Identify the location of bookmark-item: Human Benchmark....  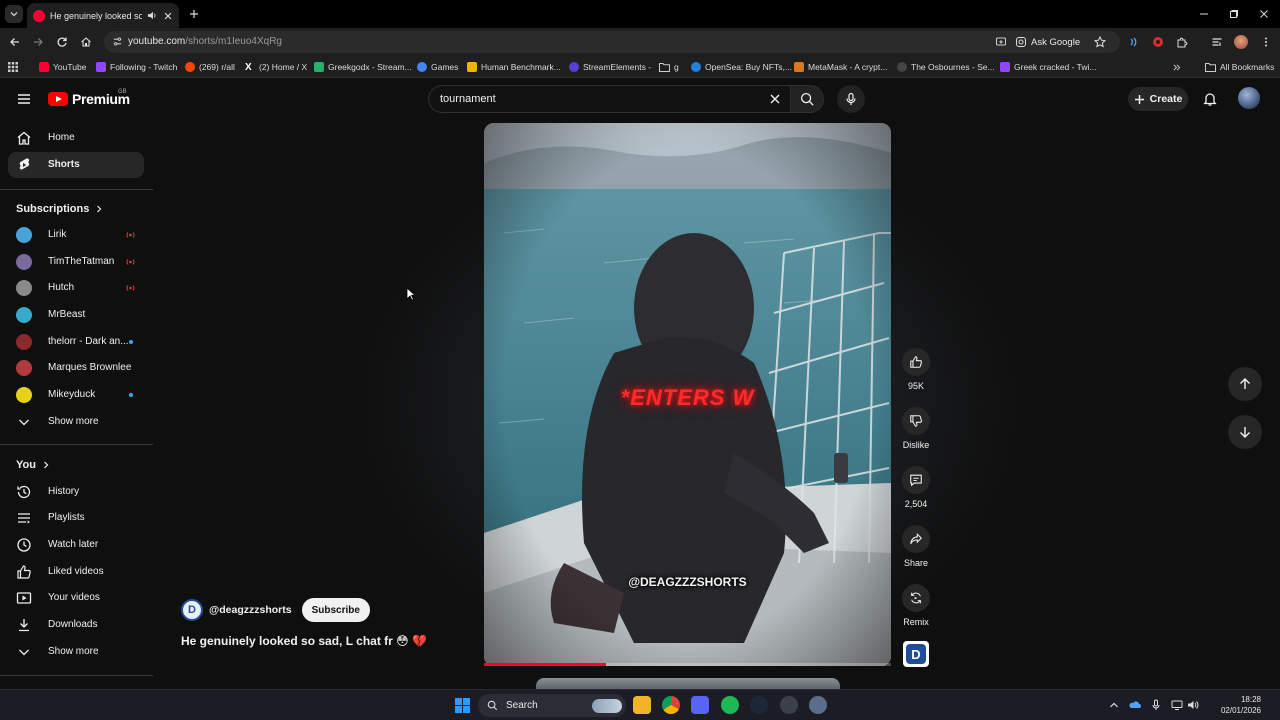
(514, 67).